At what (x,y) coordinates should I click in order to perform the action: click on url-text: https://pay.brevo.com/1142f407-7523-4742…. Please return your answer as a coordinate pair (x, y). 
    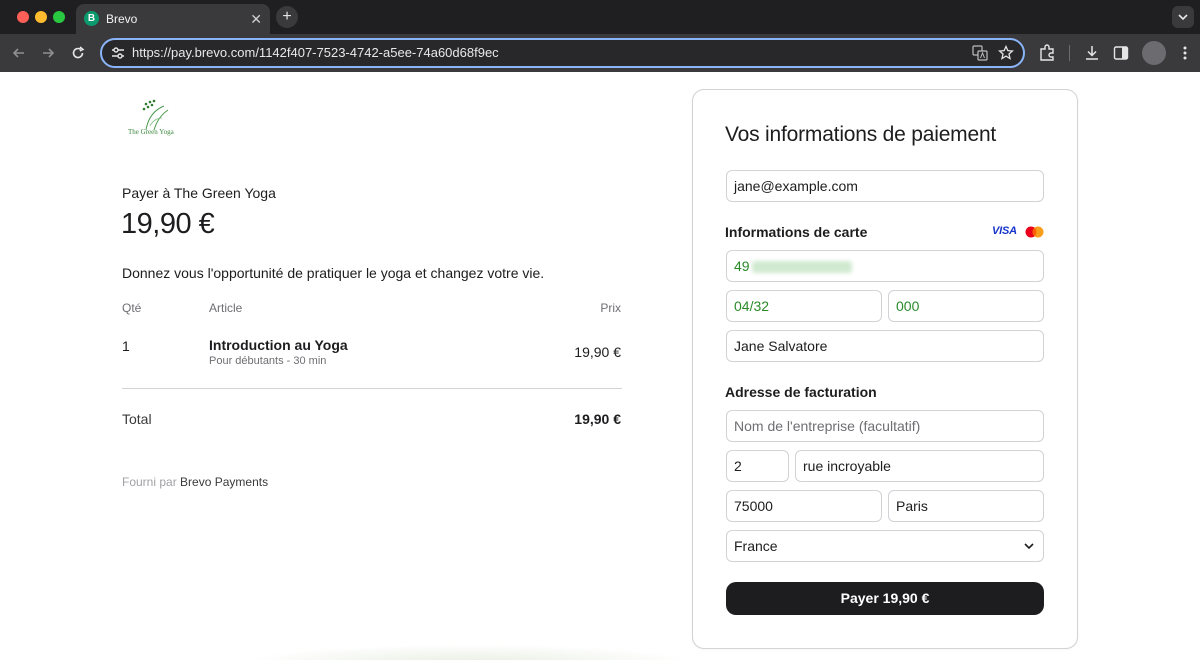
    Looking at the image, I should click on (315, 53).